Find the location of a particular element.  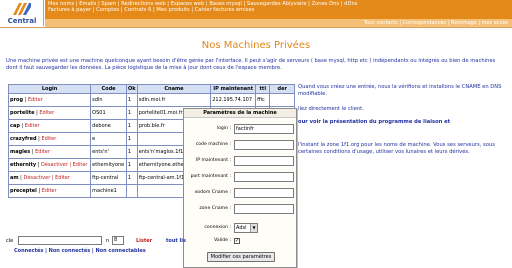

machine-login: crazyfred is located at coordinates (23, 139).